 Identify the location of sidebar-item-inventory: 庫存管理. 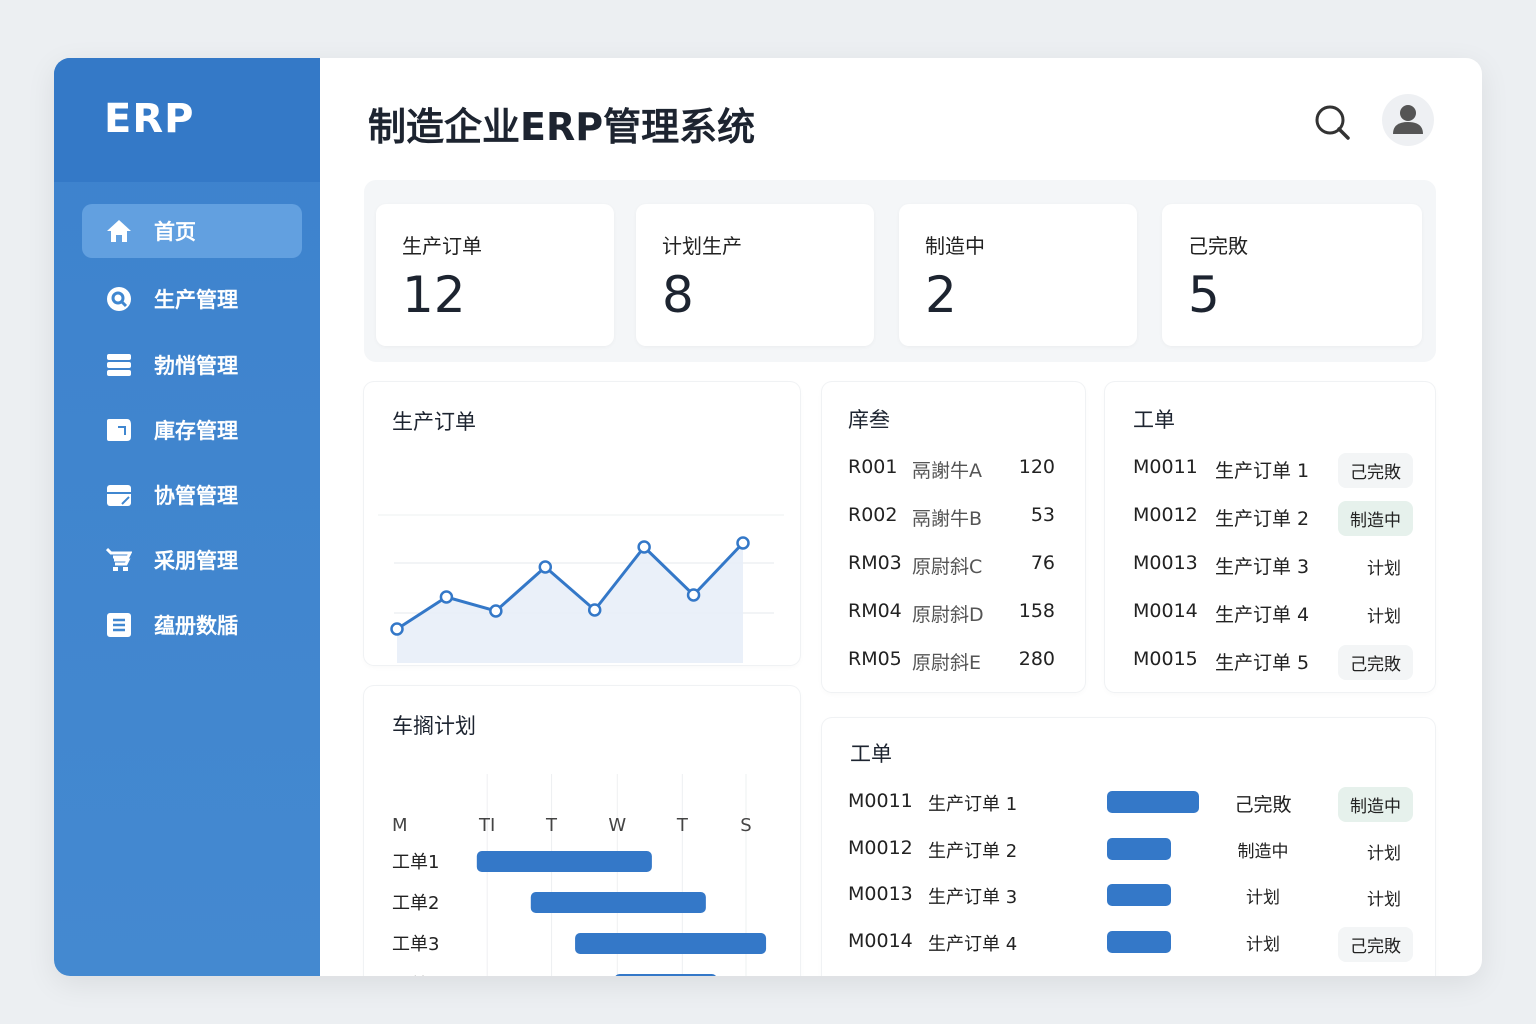
(192, 430).